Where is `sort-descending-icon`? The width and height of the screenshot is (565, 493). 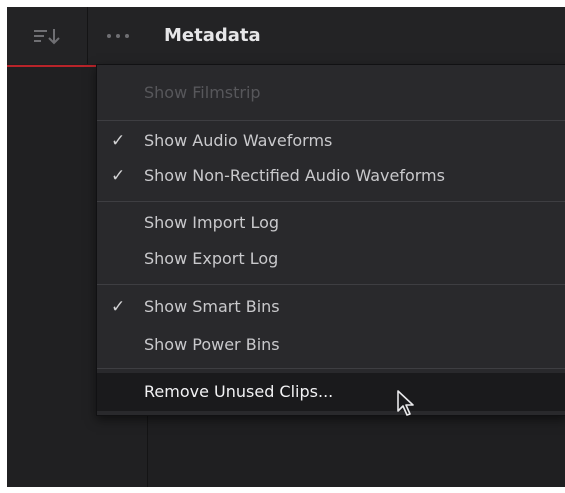 sort-descending-icon is located at coordinates (47, 36).